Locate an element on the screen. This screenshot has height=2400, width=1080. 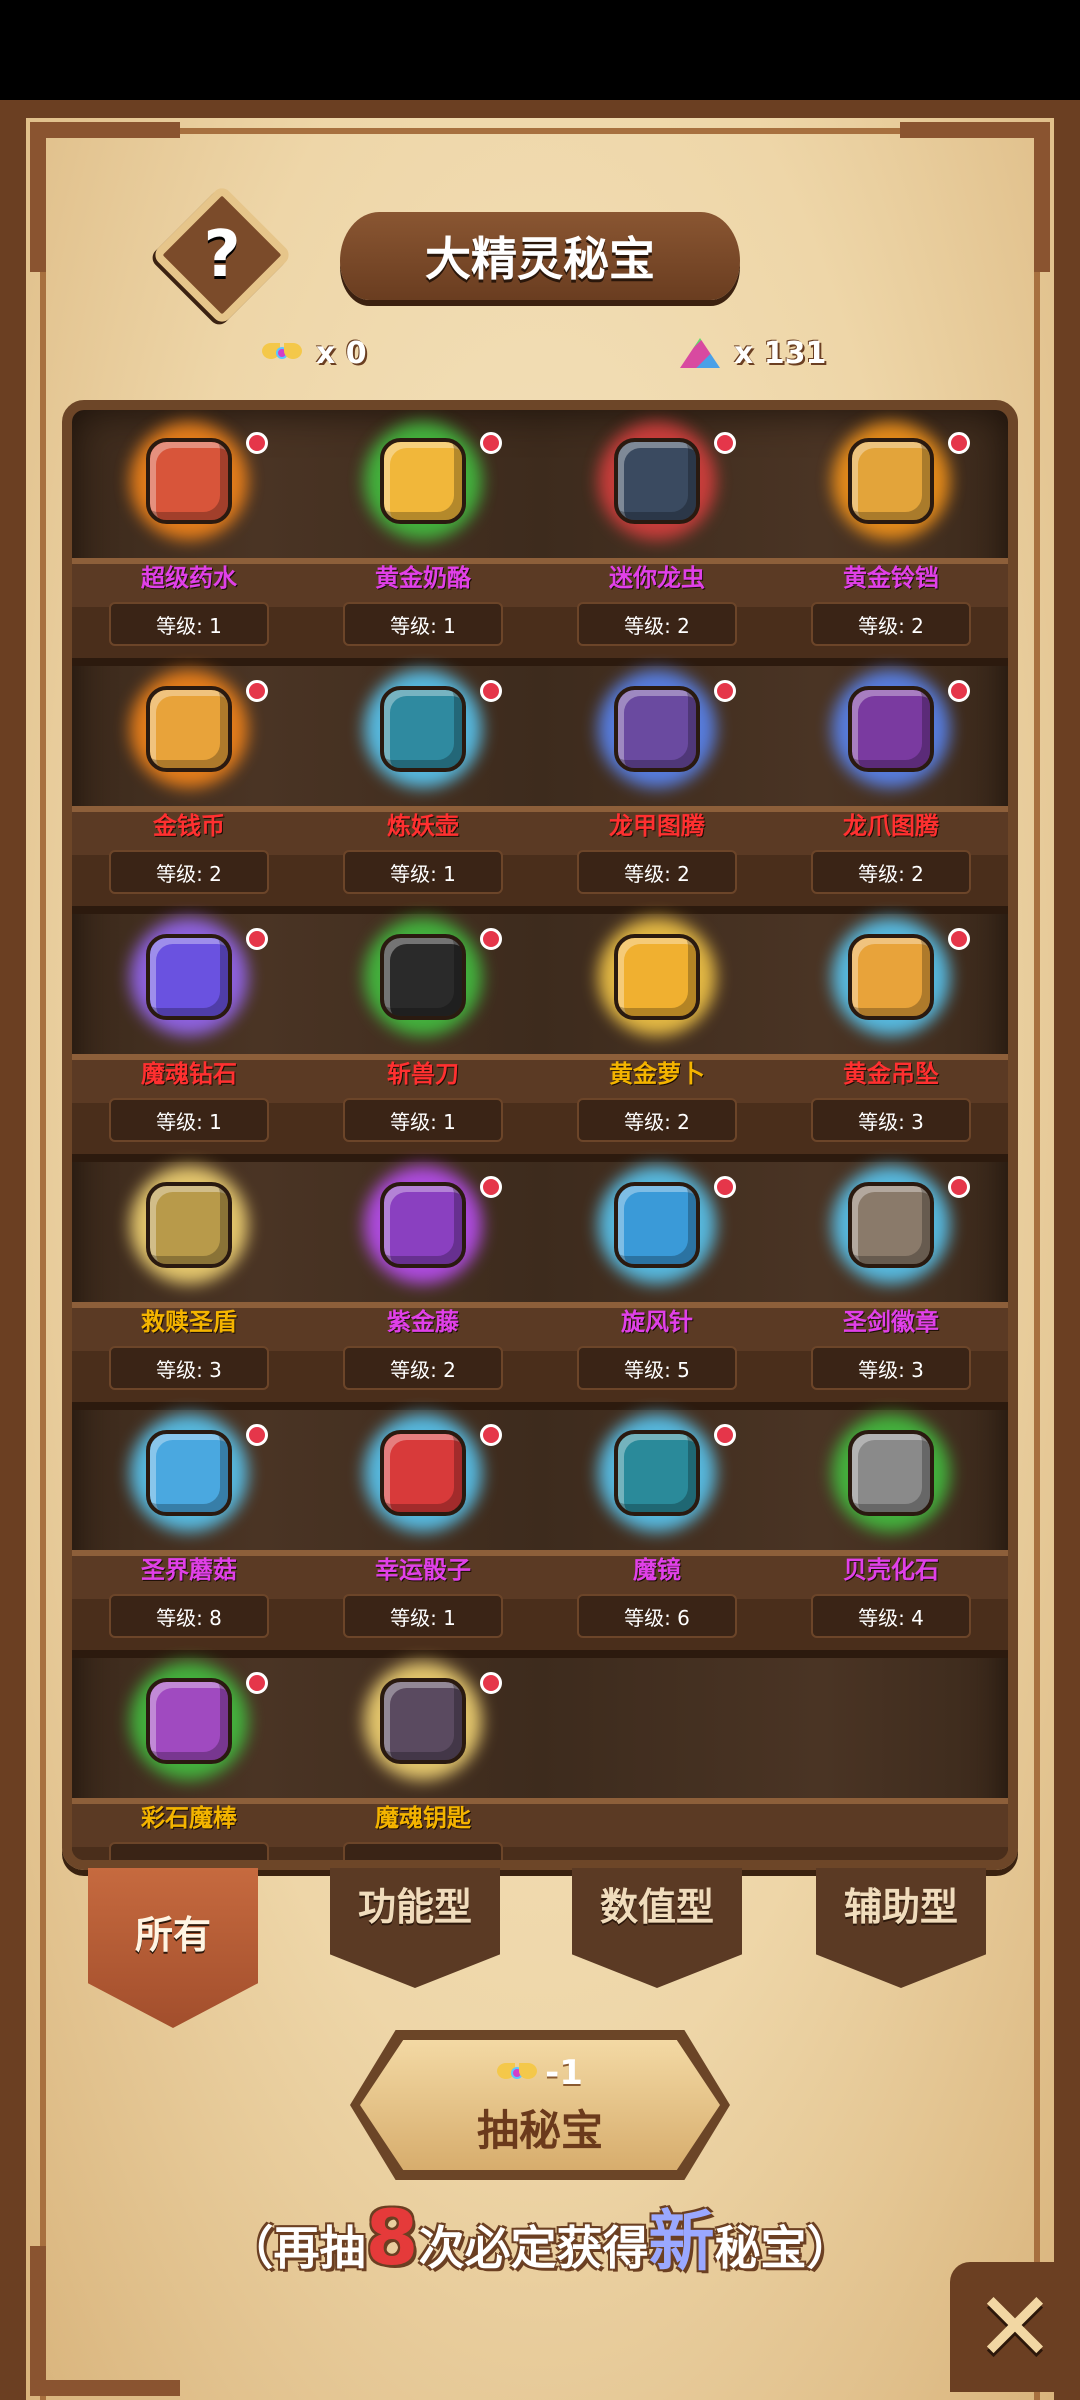
treasure-name: 金钱币 is located at coordinates (189, 826).